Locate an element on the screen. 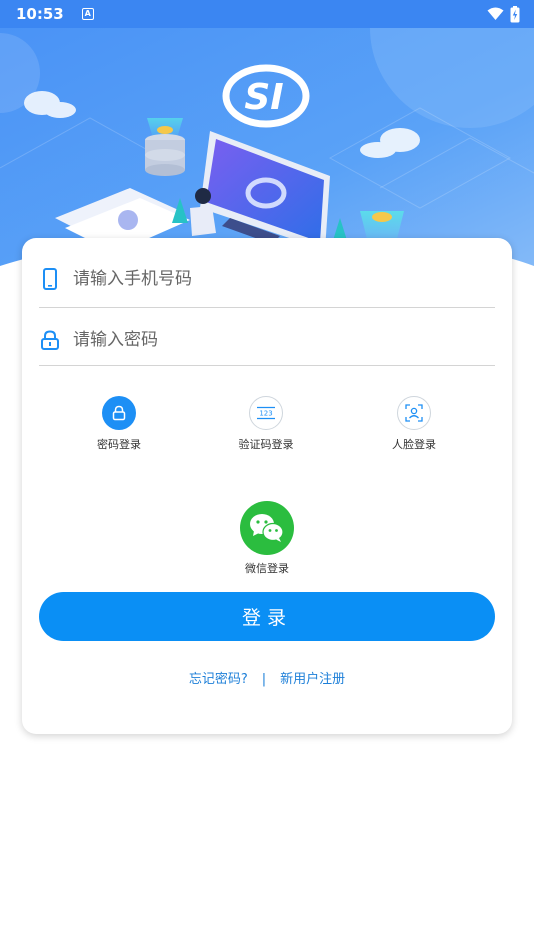  phone-input is located at coordinates (273, 278).